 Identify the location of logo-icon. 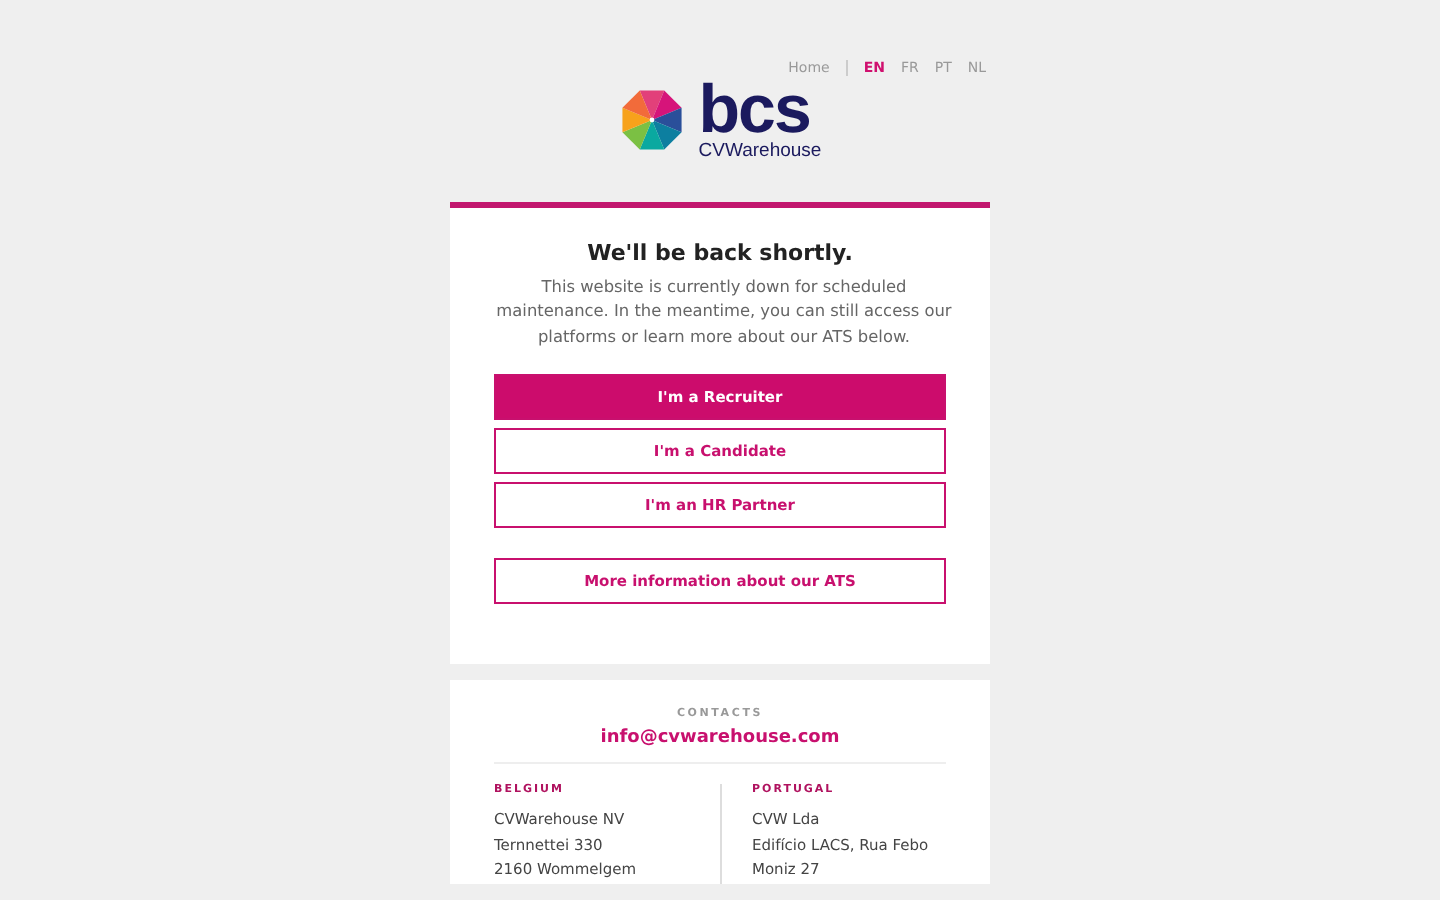
(652, 120).